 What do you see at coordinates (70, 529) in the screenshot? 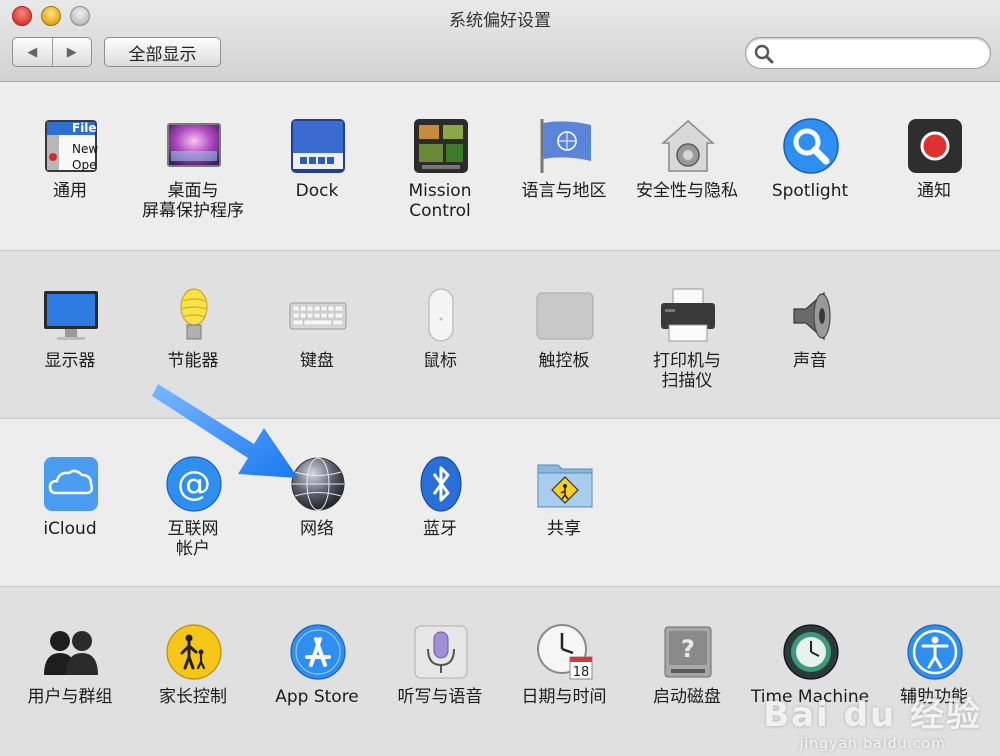
I see `pane-label: iCloud` at bounding box center [70, 529].